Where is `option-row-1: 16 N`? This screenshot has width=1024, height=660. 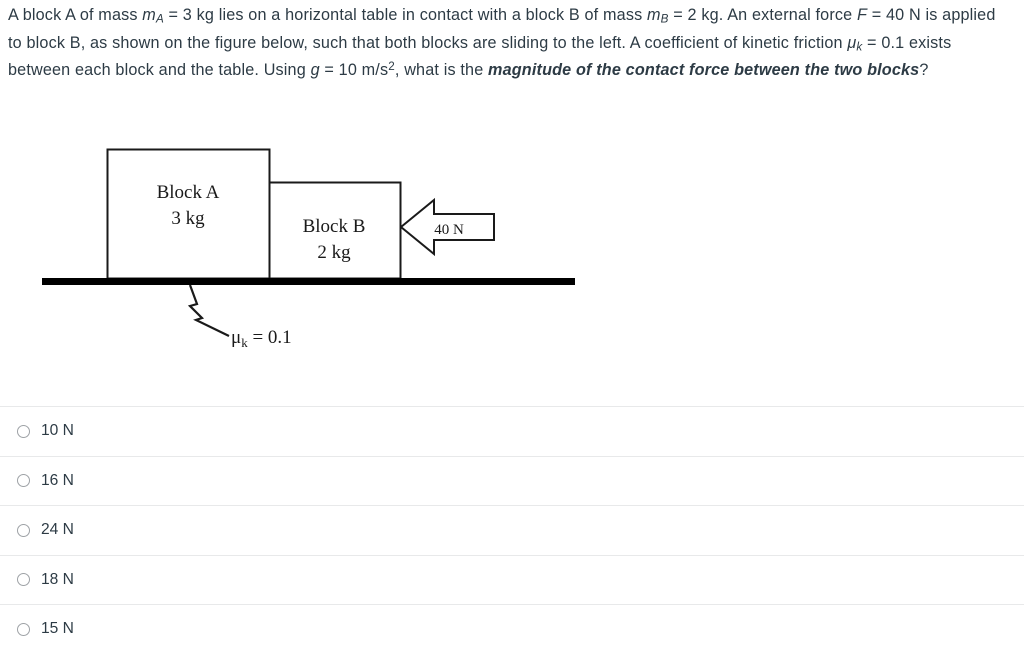
option-row-1: 16 N is located at coordinates (512, 480).